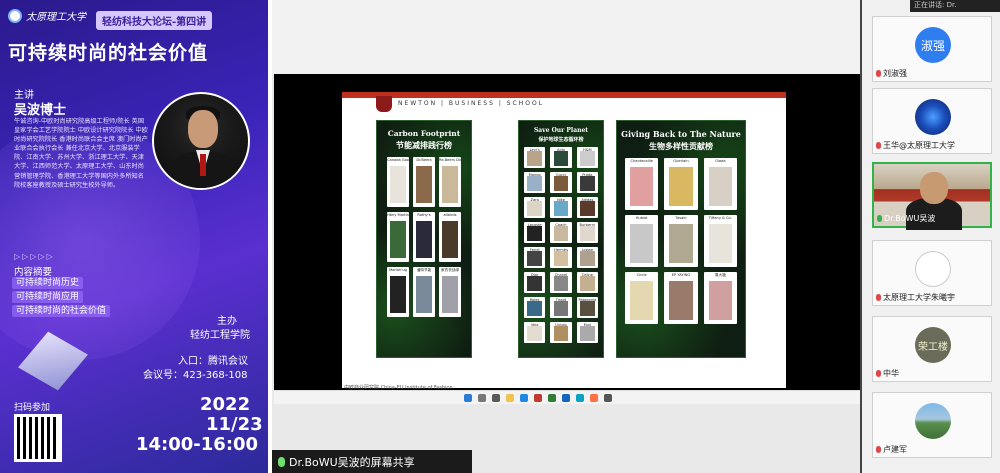 Image resolution: width=1000 pixels, height=473 pixels. What do you see at coordinates (535, 232) in the screenshot?
I see `brand-card: Lacoste` at bounding box center [535, 232].